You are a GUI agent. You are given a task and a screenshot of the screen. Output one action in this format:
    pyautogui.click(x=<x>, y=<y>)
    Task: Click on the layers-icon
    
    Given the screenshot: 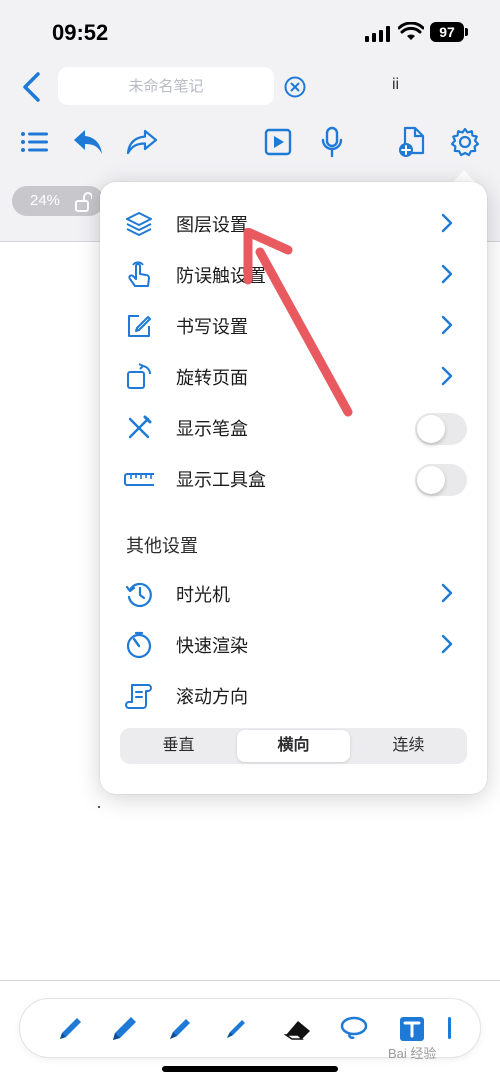 What is the action you would take?
    pyautogui.click(x=139, y=224)
    